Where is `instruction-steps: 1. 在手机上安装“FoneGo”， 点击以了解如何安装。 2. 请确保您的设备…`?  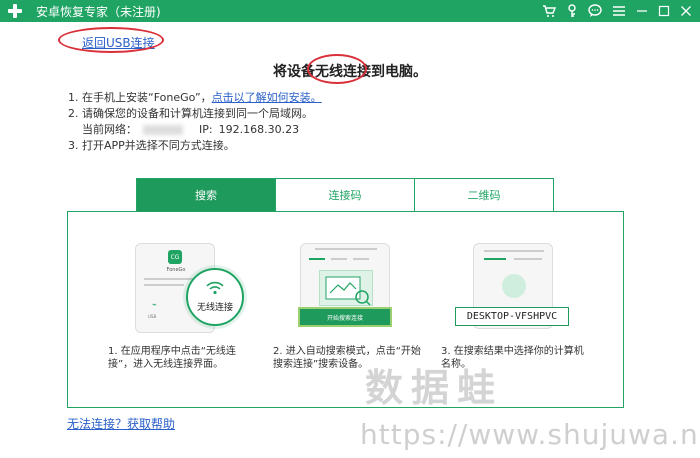
instruction-steps: 1. 在手机上安装“FoneGo”， 点击以了解如何安装。 2. 请确保您的设备… is located at coordinates (195, 122).